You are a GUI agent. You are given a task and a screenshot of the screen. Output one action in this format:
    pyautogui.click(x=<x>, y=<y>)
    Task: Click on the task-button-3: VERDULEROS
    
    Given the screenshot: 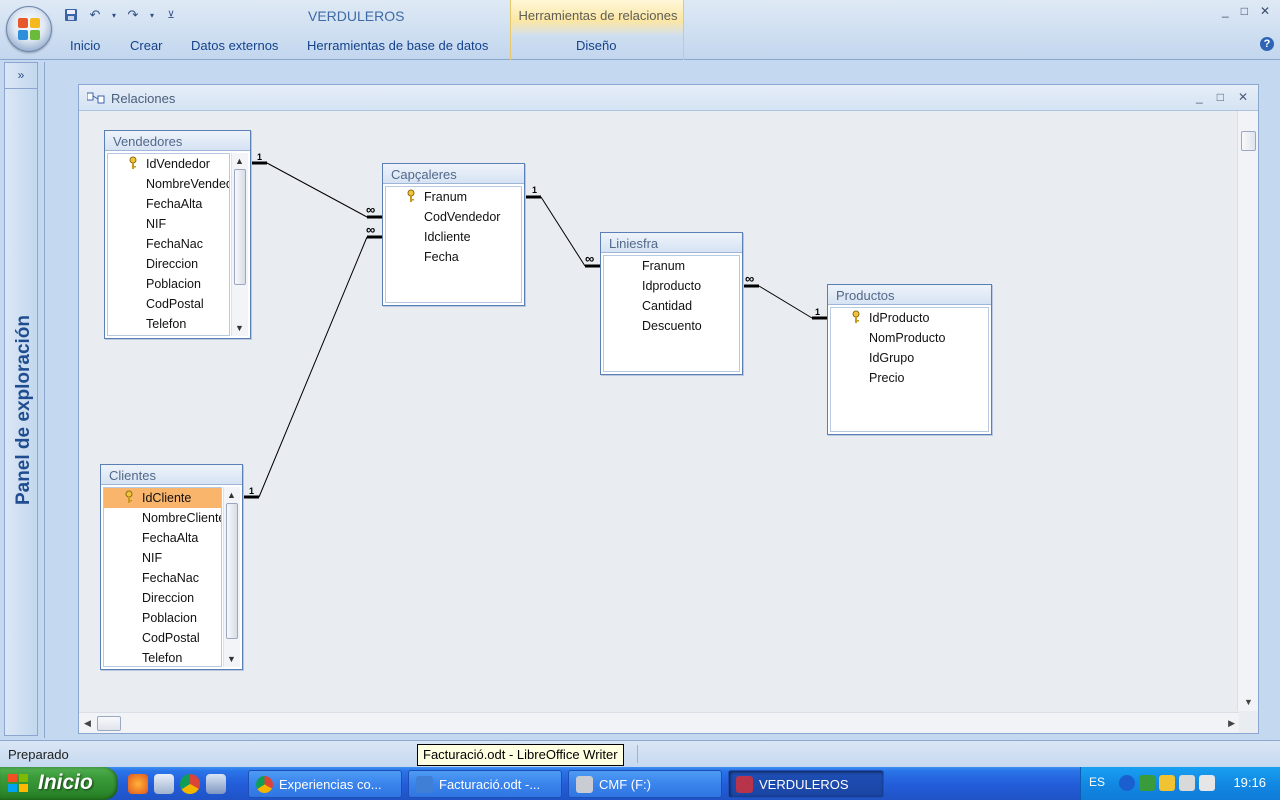 What is the action you would take?
    pyautogui.click(x=806, y=784)
    